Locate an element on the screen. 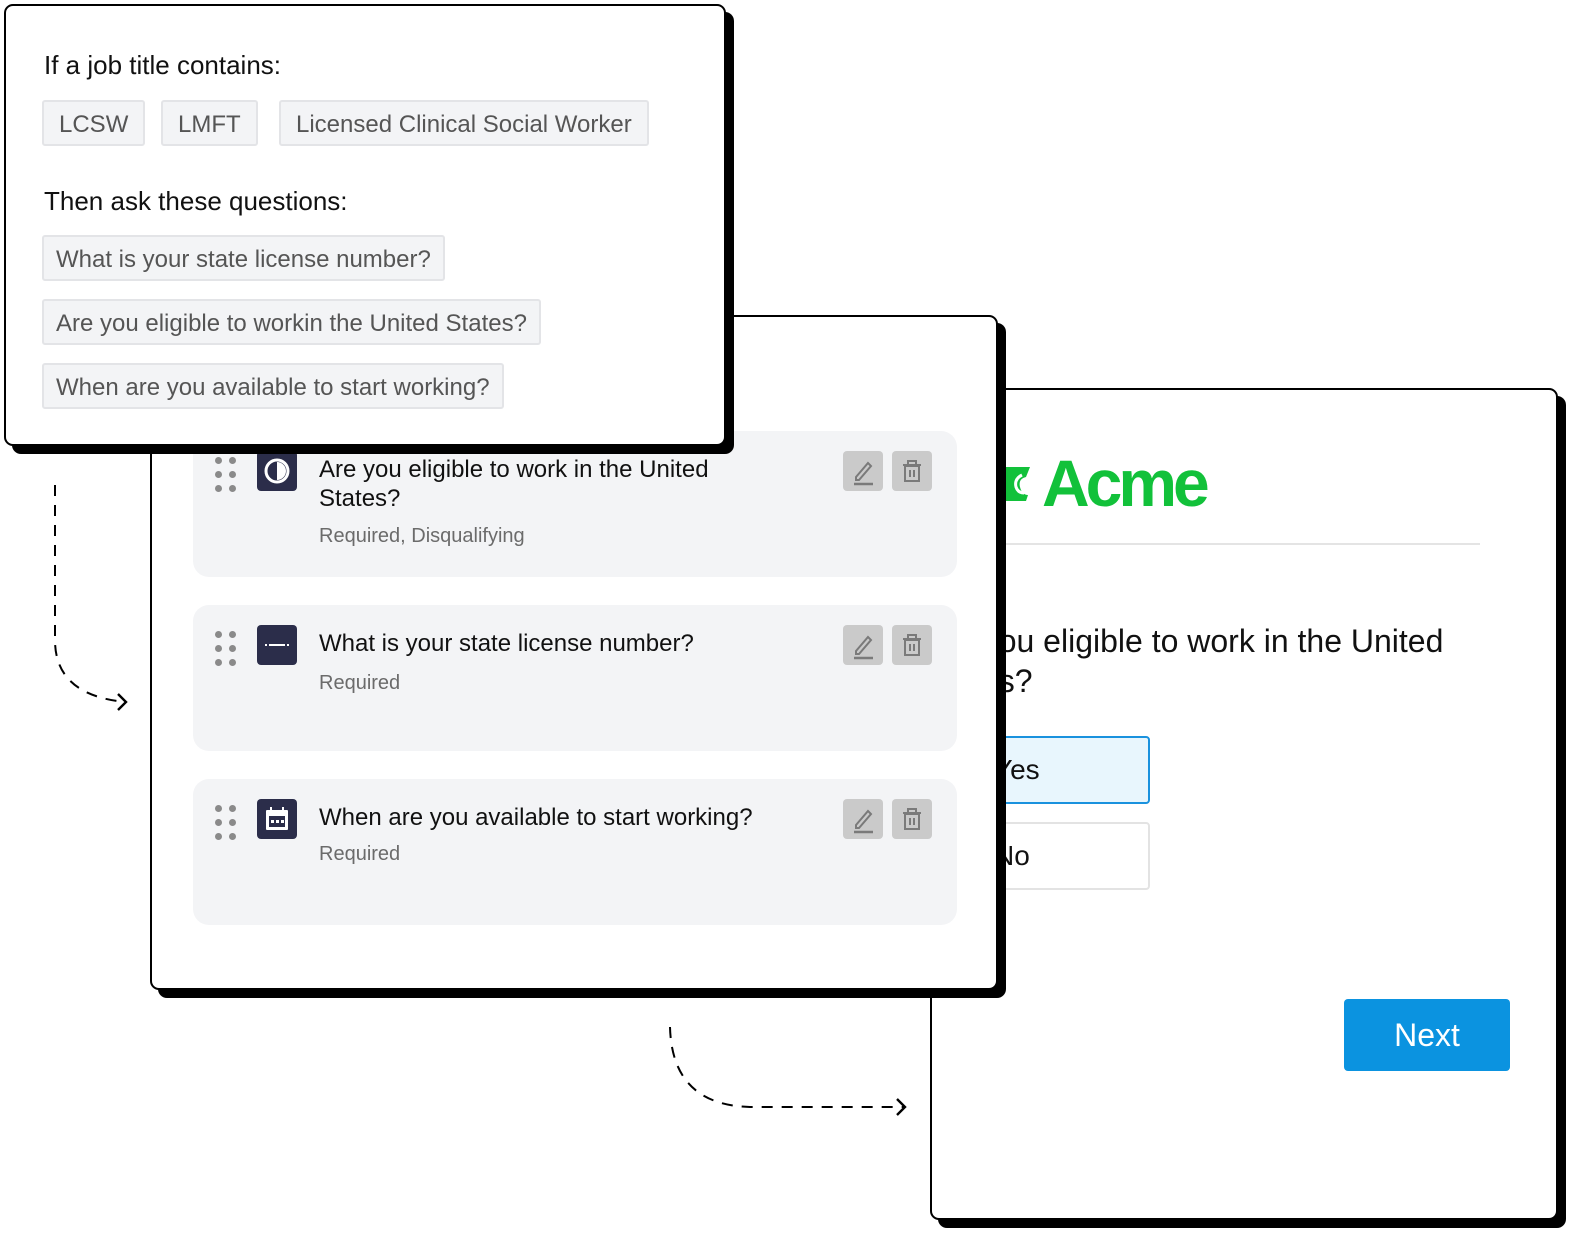  job-title-keyword-chip: LMFT is located at coordinates (209, 123).